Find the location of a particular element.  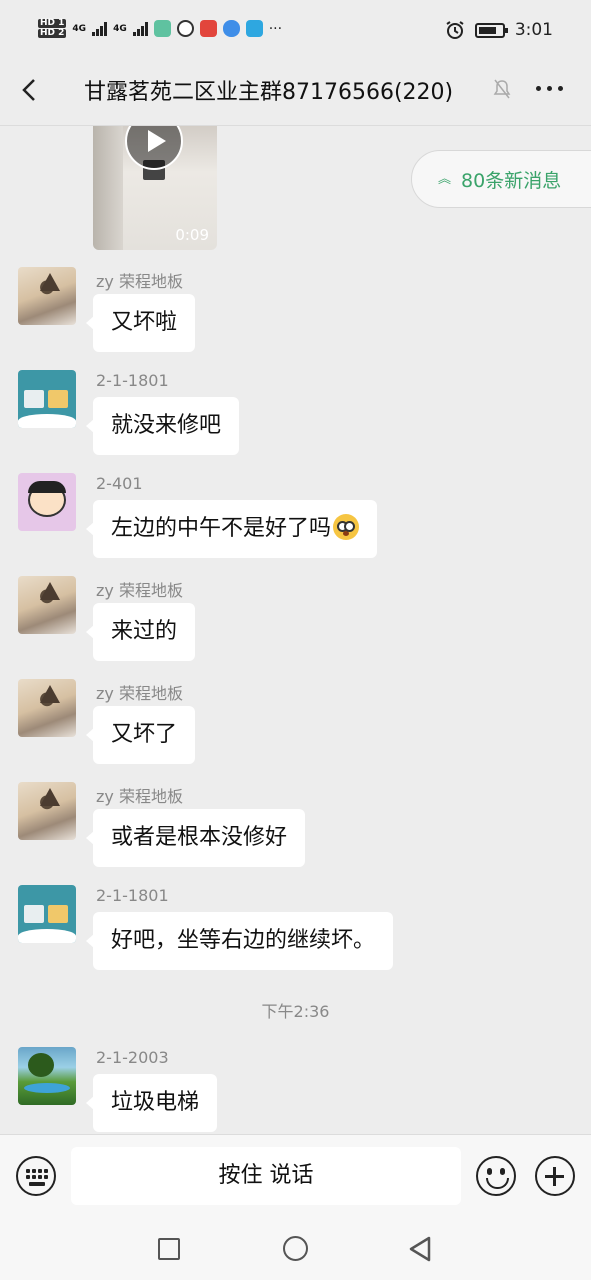

system-navigation-bar is located at coordinates (295, 1250).